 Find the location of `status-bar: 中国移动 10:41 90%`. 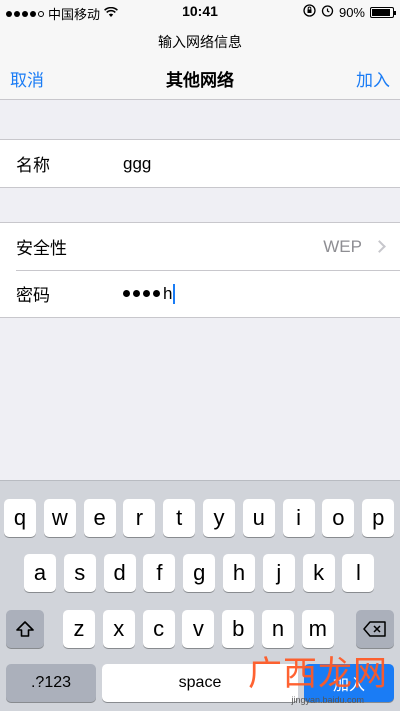

status-bar: 中国移动 10:41 90% is located at coordinates (200, 12).